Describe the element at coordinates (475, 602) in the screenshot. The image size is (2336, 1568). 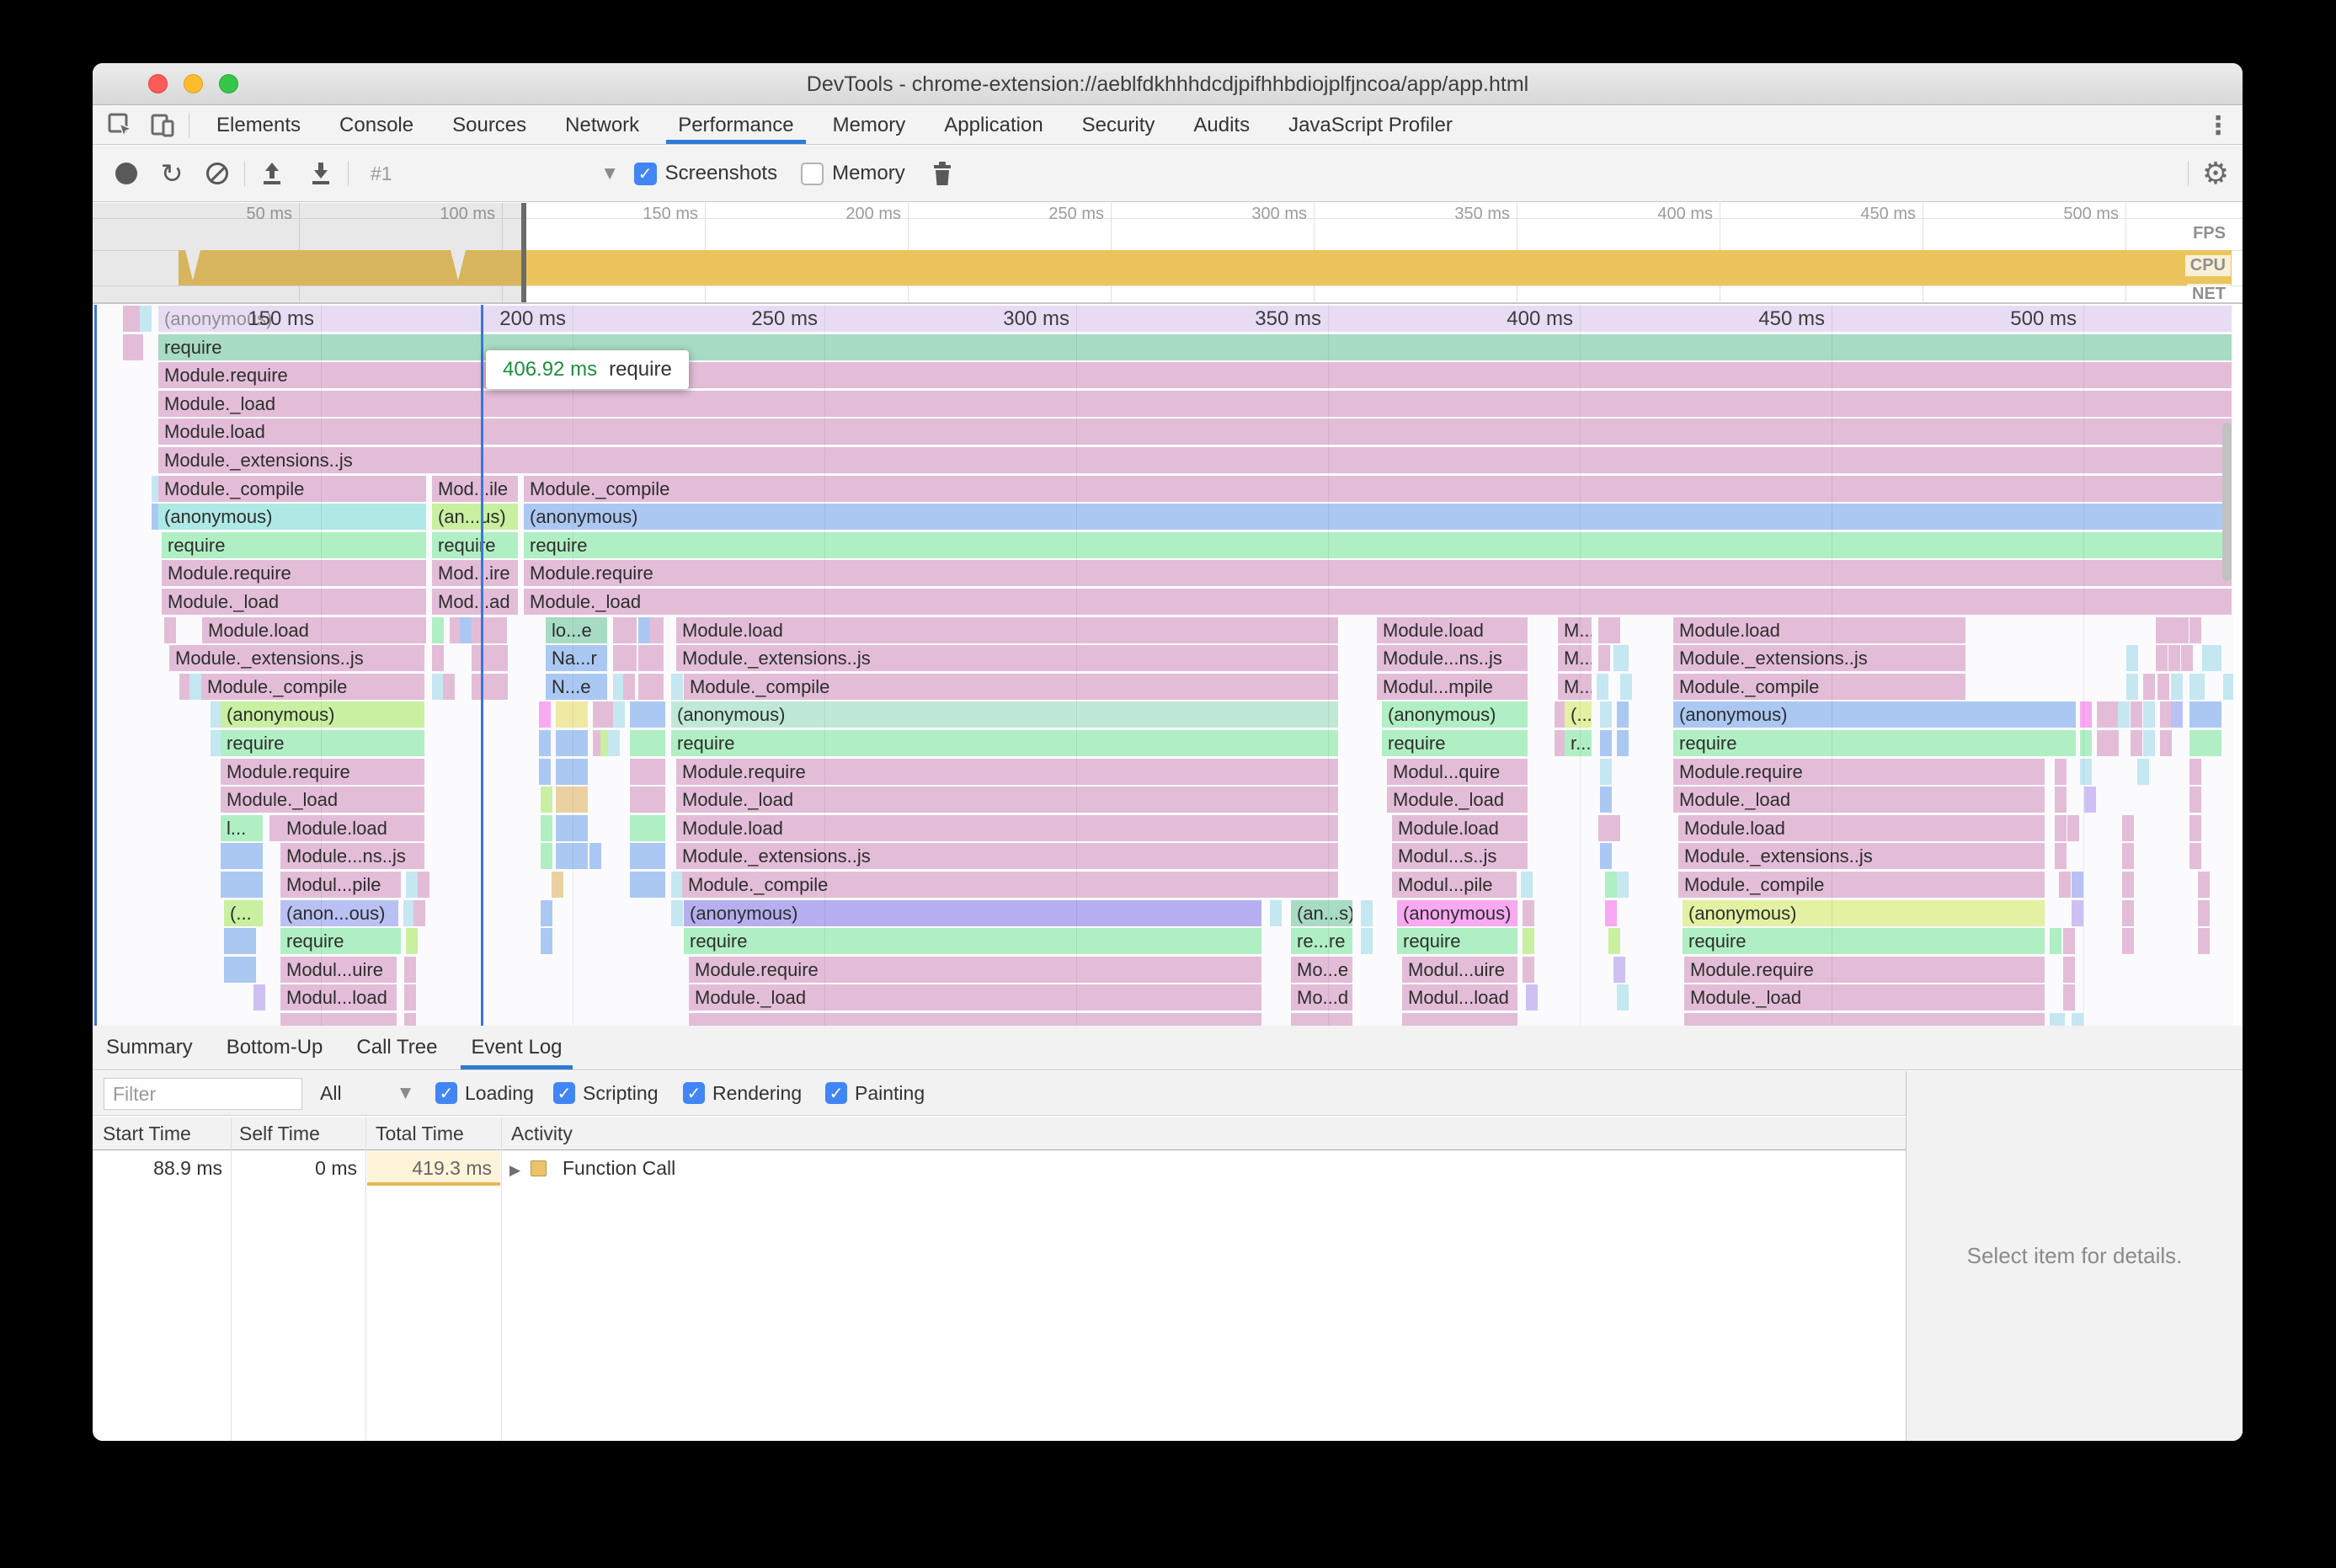
I see `flame-bar-mod-ad: Mod...ad` at that location.